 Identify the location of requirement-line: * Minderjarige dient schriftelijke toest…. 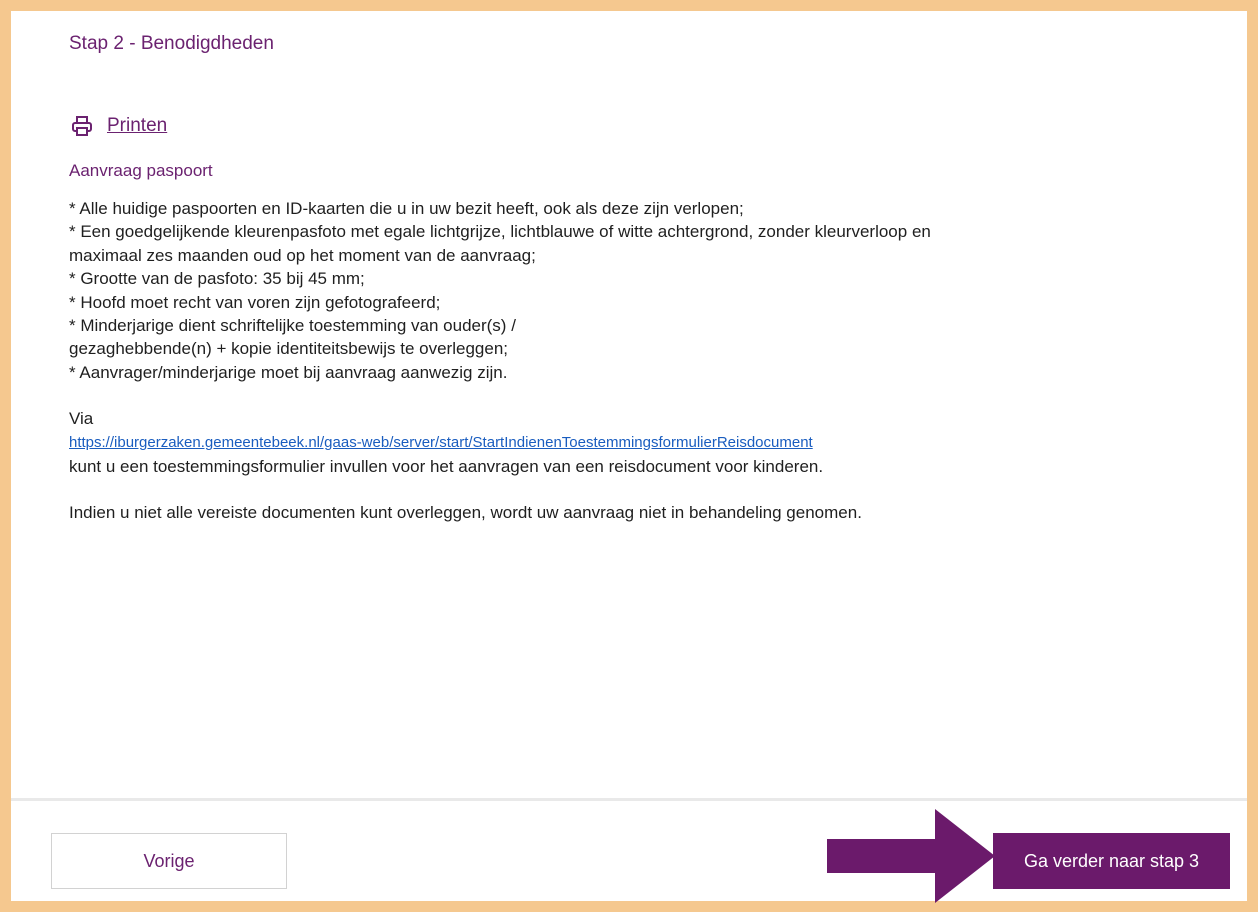
(292, 326).